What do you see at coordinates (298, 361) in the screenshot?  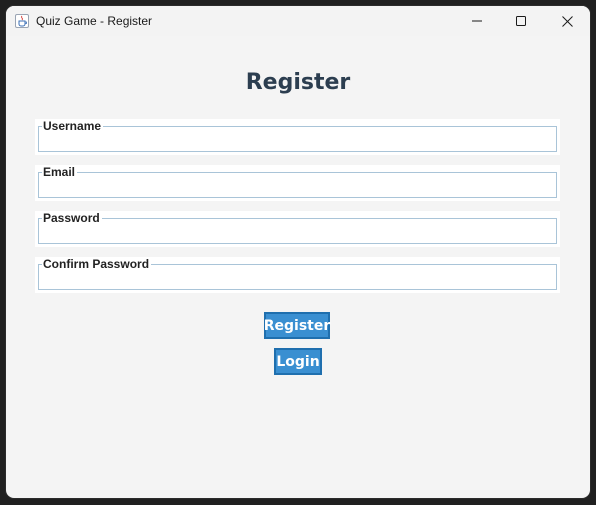 I see `login-button: Login` at bounding box center [298, 361].